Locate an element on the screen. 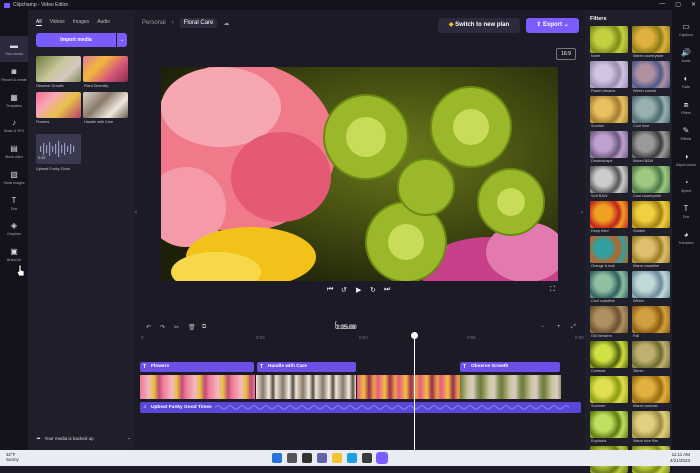 The width and height of the screenshot is (700, 473). system-clock: 11:11 AM 4/21/2023 is located at coordinates (680, 457).